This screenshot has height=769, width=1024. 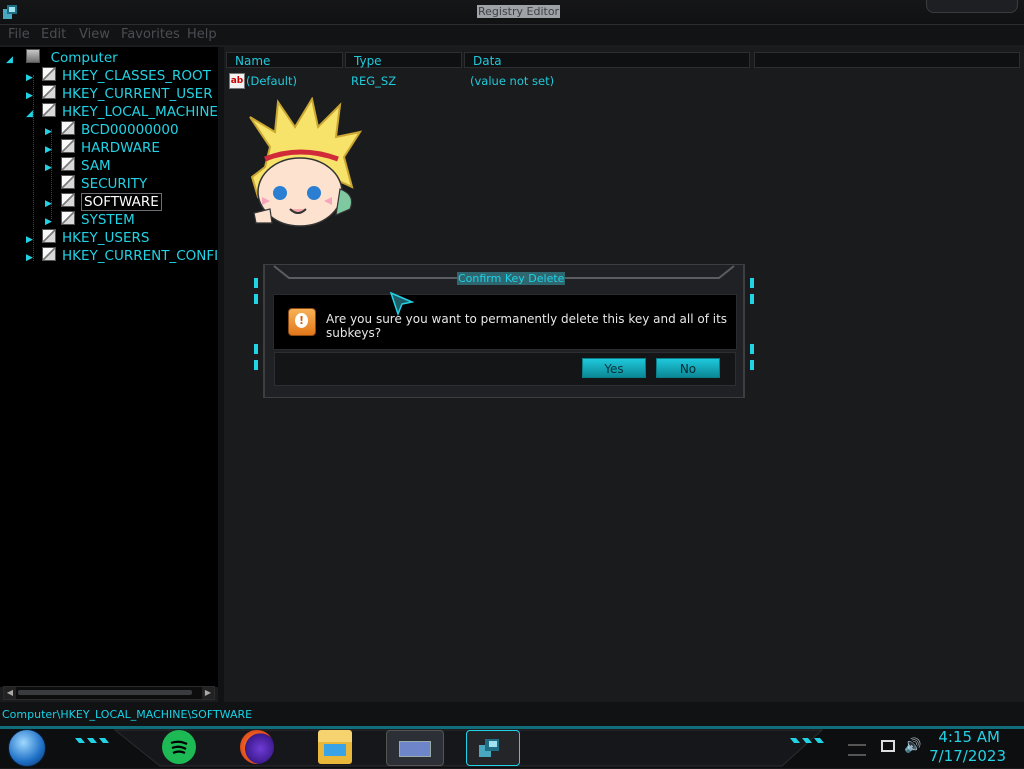 I want to click on tree-item-label: HKEY_CURRENT_CONFI, so click(x=140, y=256).